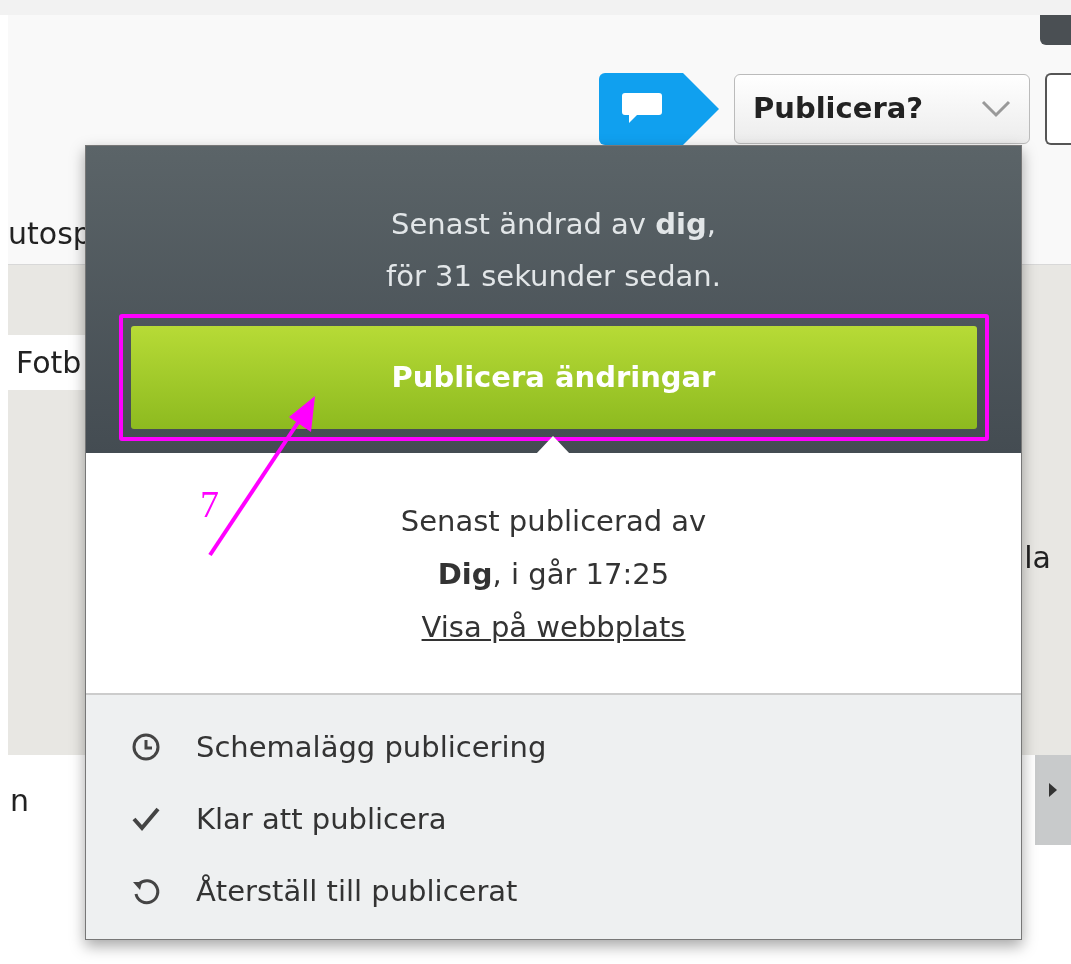 This screenshot has width=1071, height=964. Describe the element at coordinates (1053, 790) in the screenshot. I see `triangle-right-icon` at that location.